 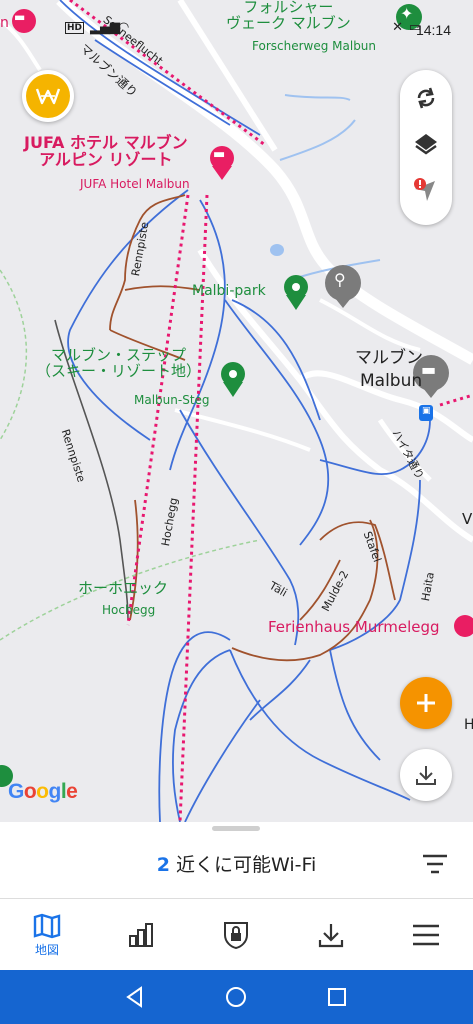 What do you see at coordinates (314, 46) in the screenshot?
I see `poi-label-forscher-en: Forscherweg Malbun` at bounding box center [314, 46].